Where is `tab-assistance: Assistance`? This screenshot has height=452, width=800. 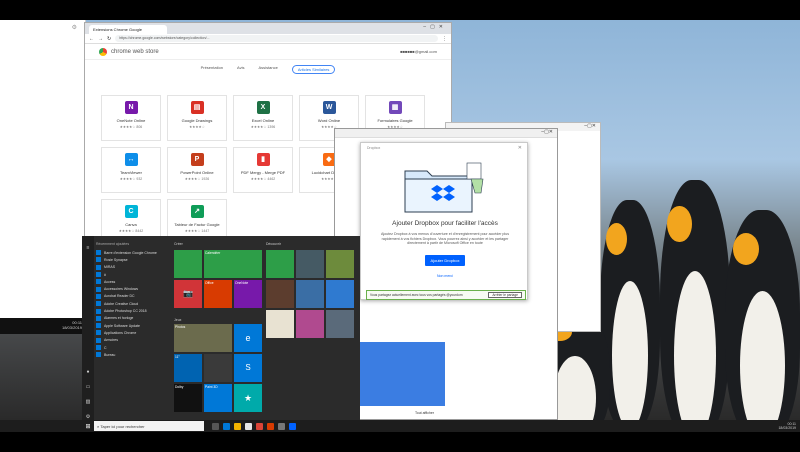
tab-assistance: Assistance is located at coordinates (268, 69).